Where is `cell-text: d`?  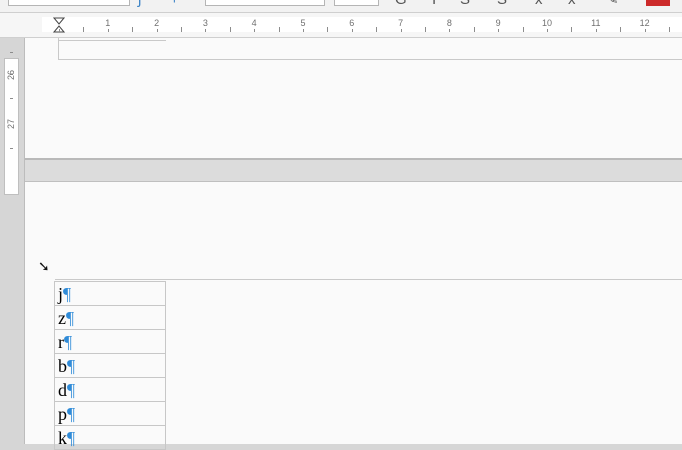
cell-text: d is located at coordinates (62, 389).